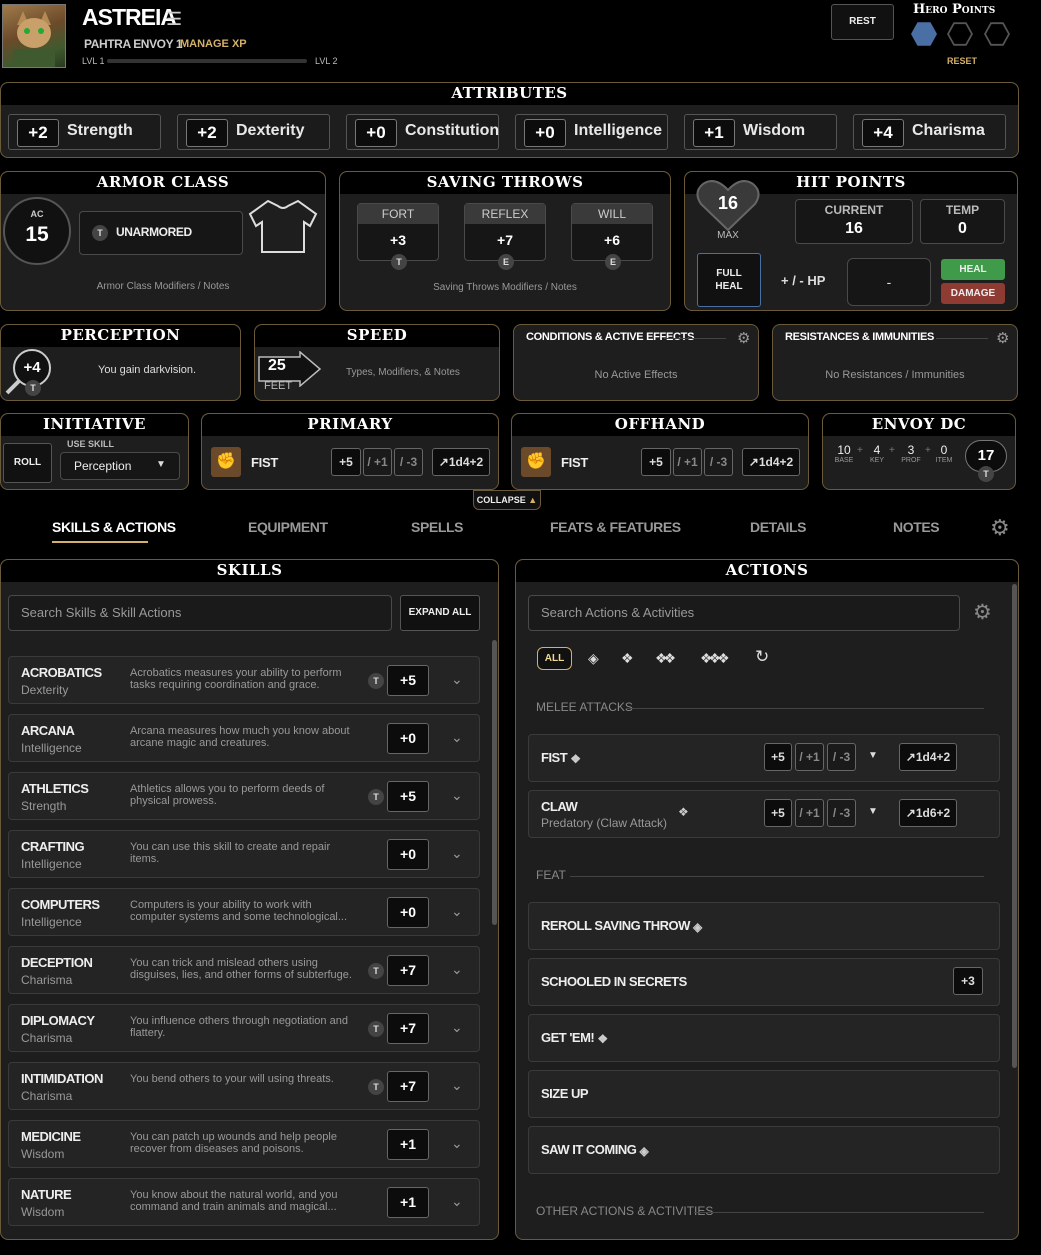 The width and height of the screenshot is (1041, 1255). I want to click on feat-row-size-up: SIZE UP, so click(764, 1094).